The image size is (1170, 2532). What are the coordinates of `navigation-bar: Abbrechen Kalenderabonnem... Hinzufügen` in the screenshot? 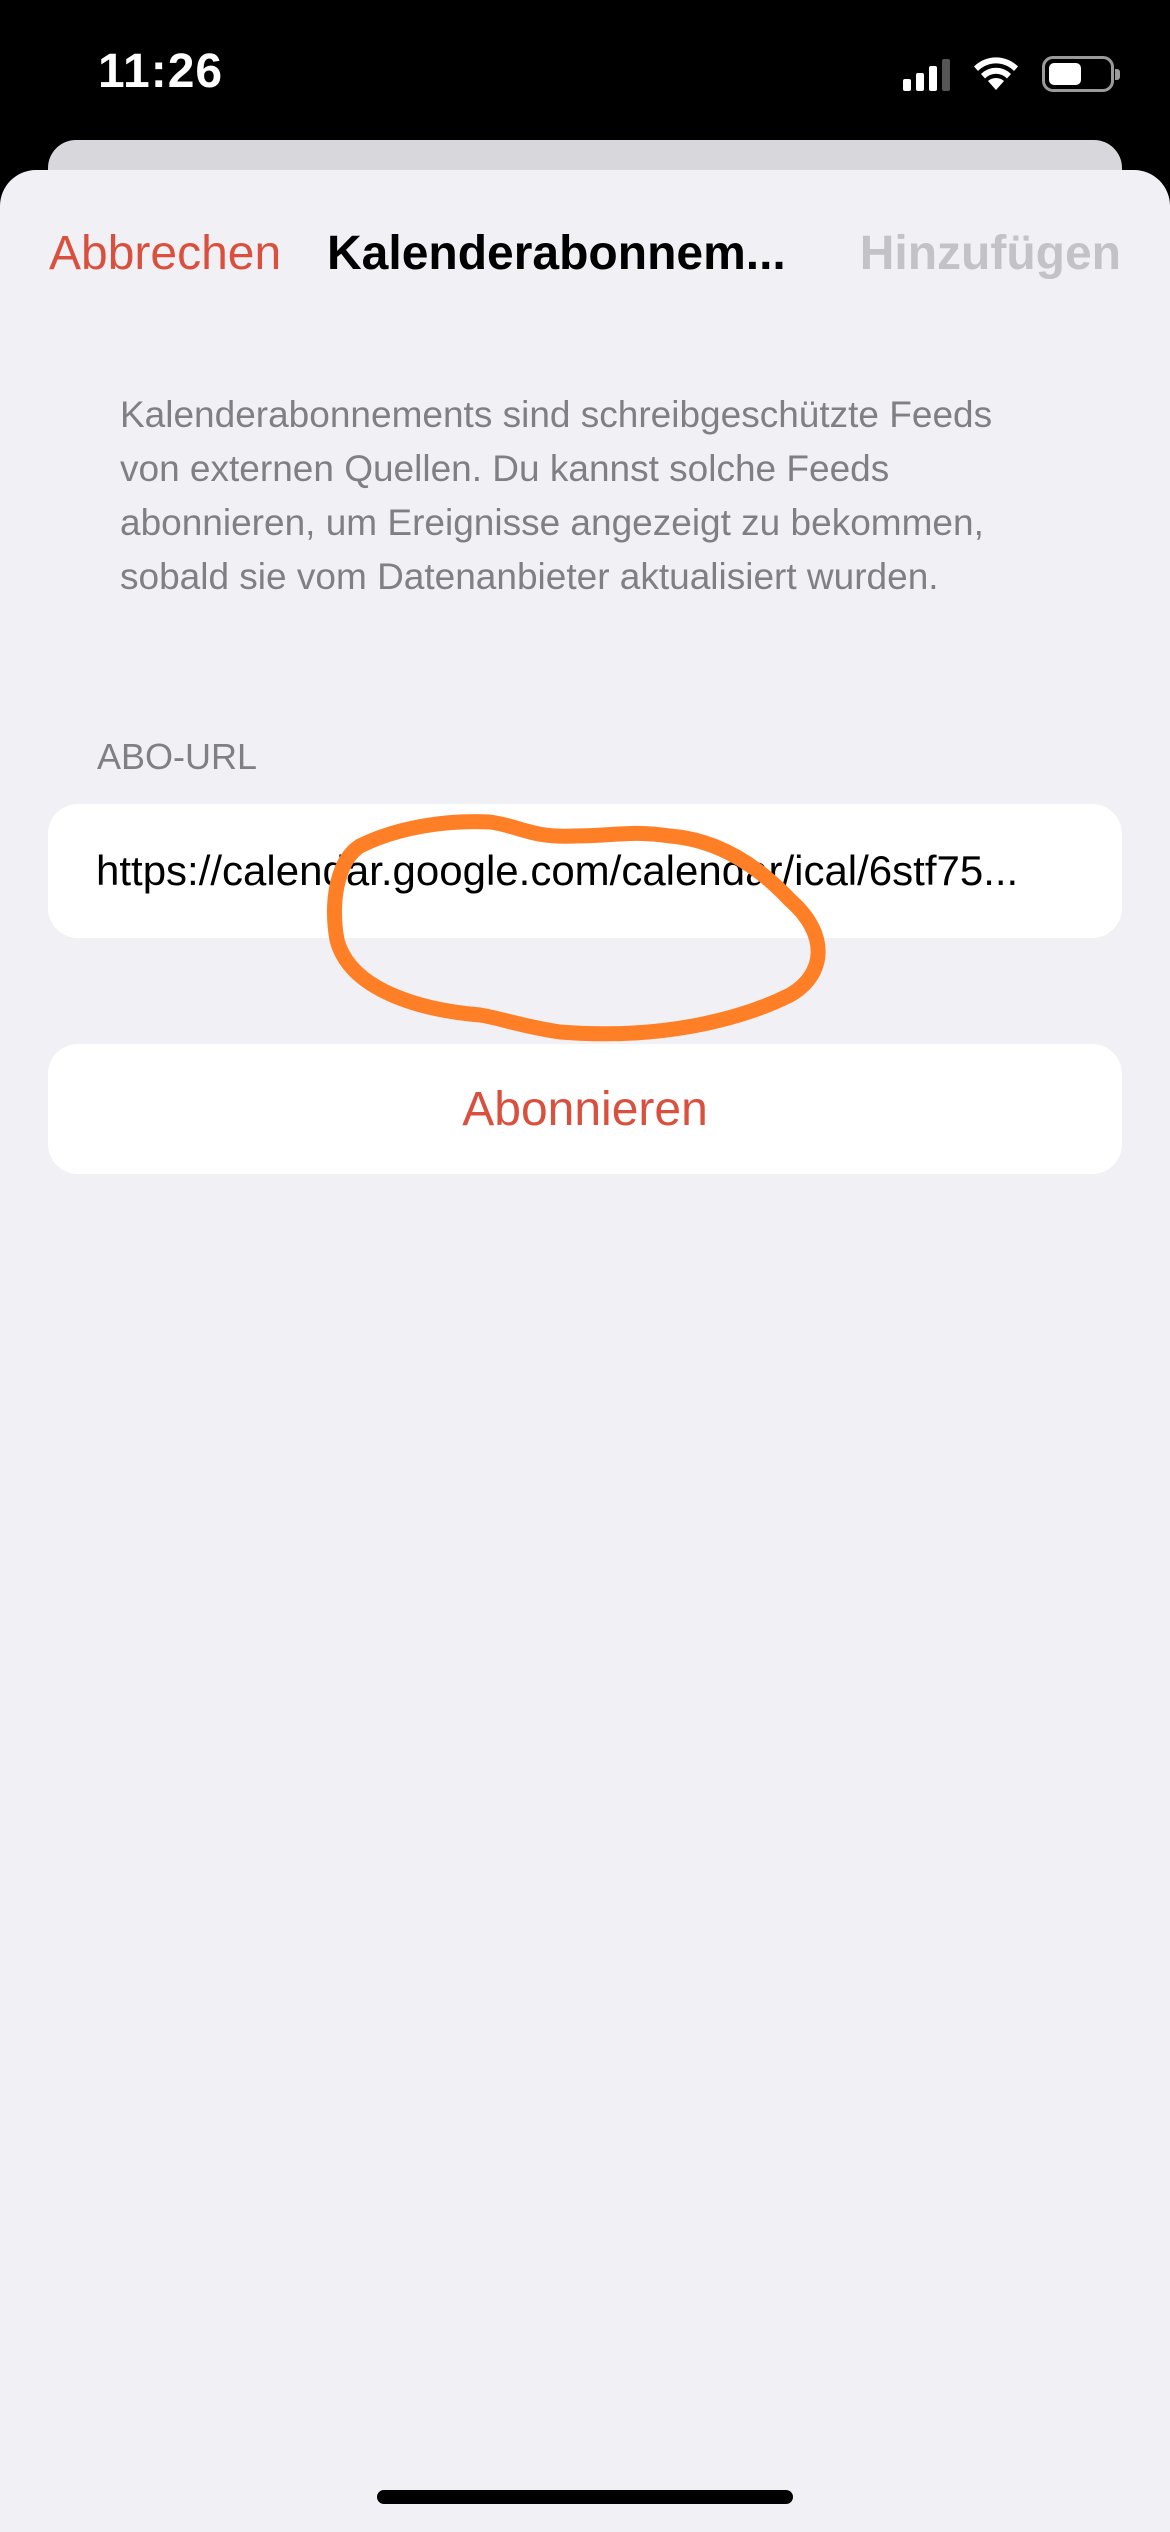 It's located at (585, 255).